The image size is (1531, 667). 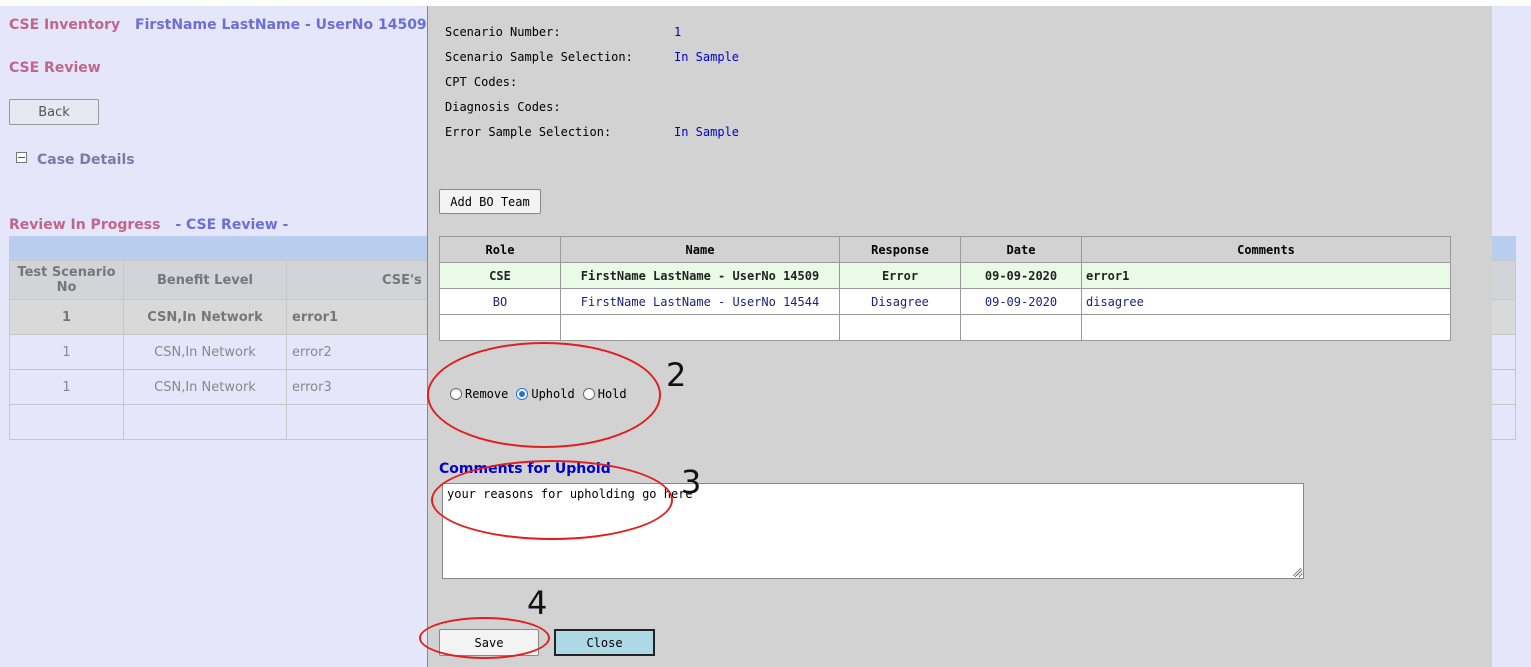 What do you see at coordinates (1297, 572) in the screenshot?
I see `resize-grip-icon` at bounding box center [1297, 572].